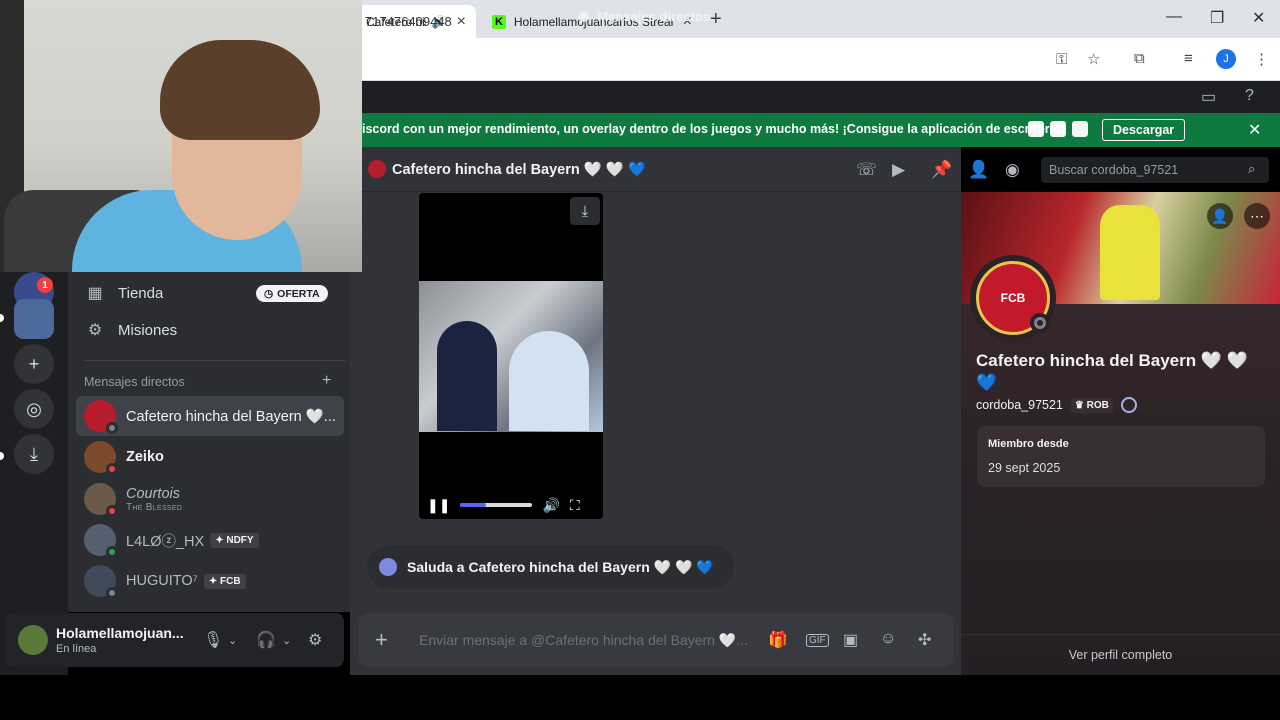 The height and width of the screenshot is (720, 1280). Describe the element at coordinates (1257, 216) in the screenshot. I see `more-options-icon: ⋯` at that location.